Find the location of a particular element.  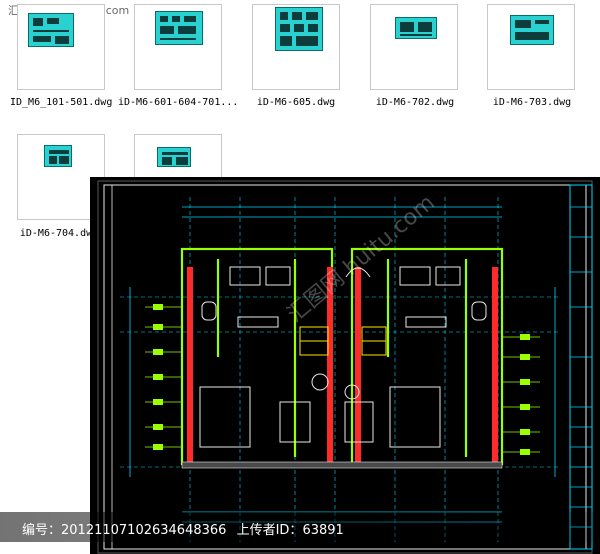

image-id-line: 编号：20121107102634648366 上传者ID：63891 is located at coordinates (183, 528).